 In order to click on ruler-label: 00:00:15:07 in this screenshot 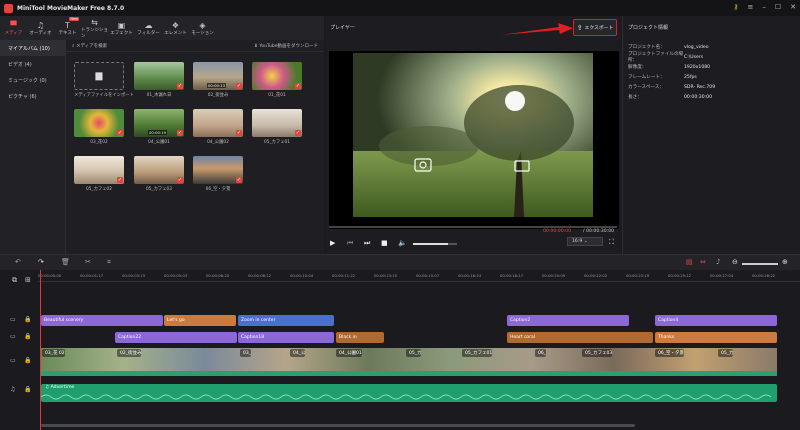, I will do `click(428, 275)`.